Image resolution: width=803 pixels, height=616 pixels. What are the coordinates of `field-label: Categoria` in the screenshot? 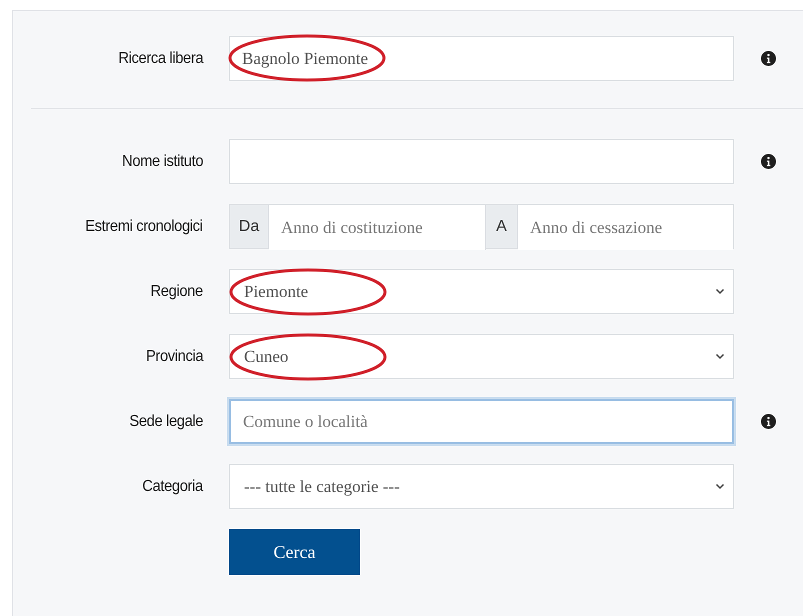 It's located at (172, 486).